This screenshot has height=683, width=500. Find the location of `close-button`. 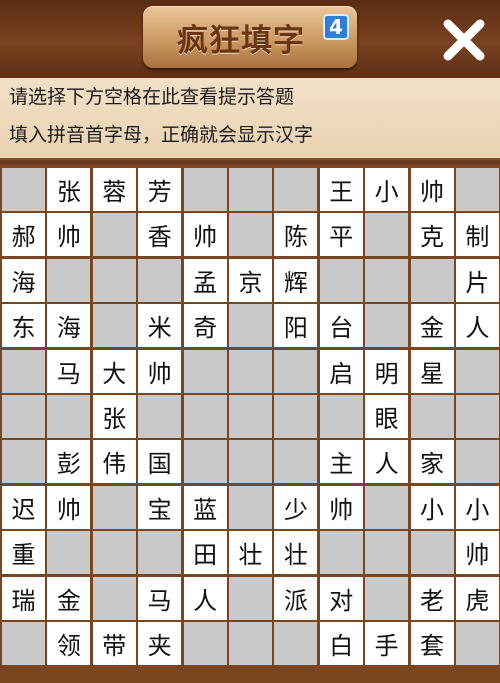

close-button is located at coordinates (464, 40).